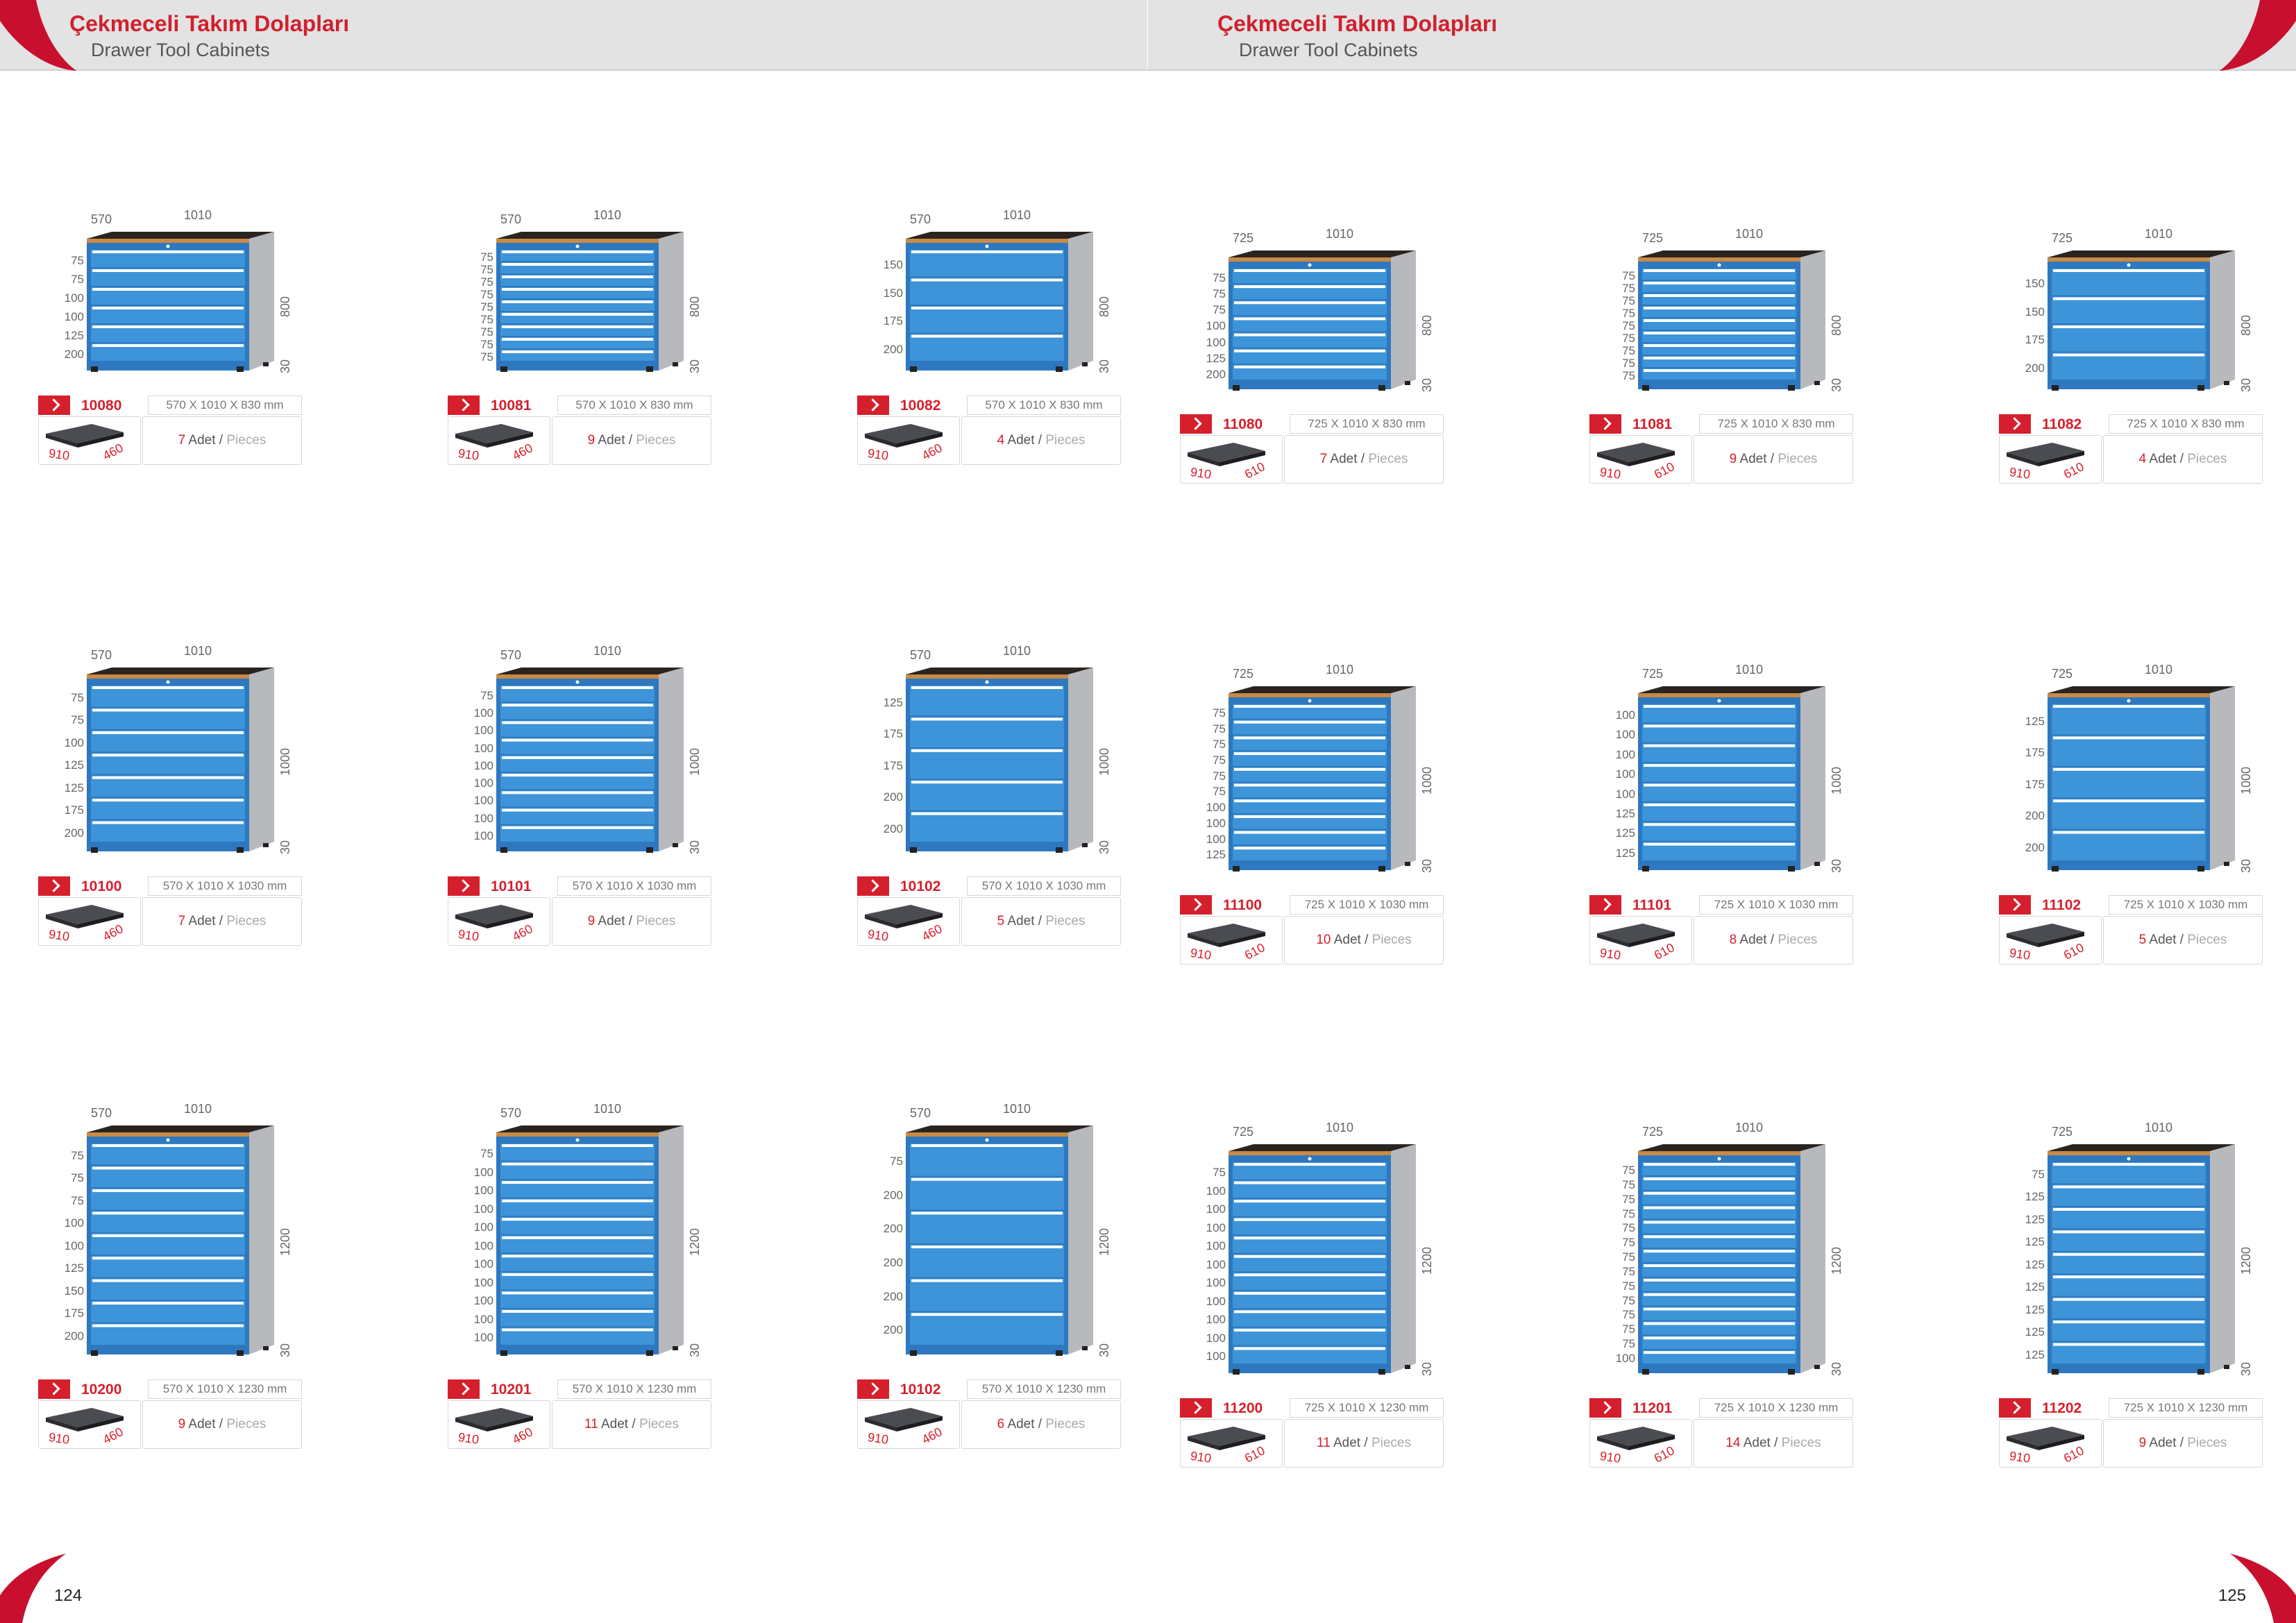 The width and height of the screenshot is (2296, 1623). Describe the element at coordinates (1312, 905) in the screenshot. I see `product-info-row: 11100 725 X 1010 X 1030 mm` at that location.